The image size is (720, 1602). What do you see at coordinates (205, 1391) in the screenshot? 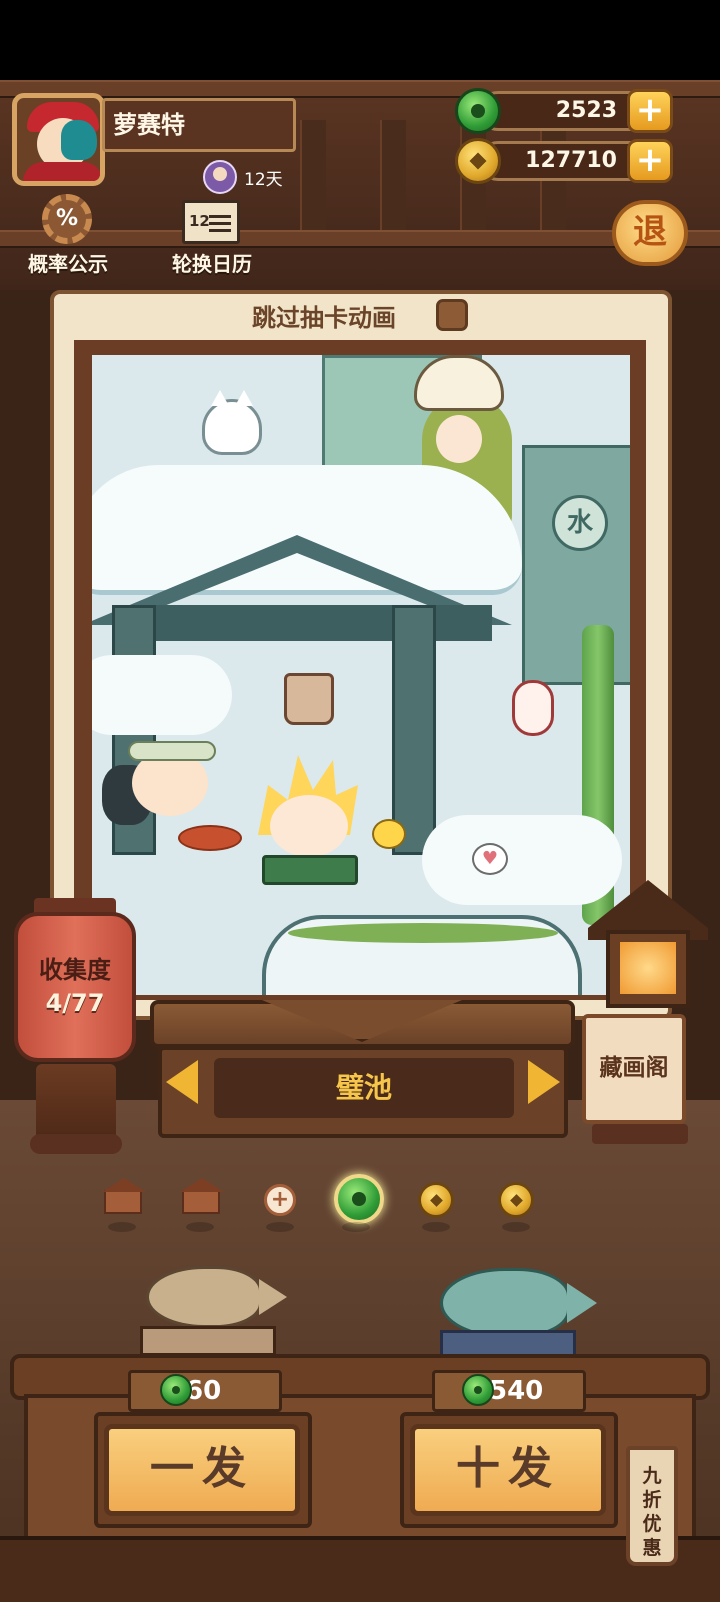
I see `single-draw-price: 60` at bounding box center [205, 1391].